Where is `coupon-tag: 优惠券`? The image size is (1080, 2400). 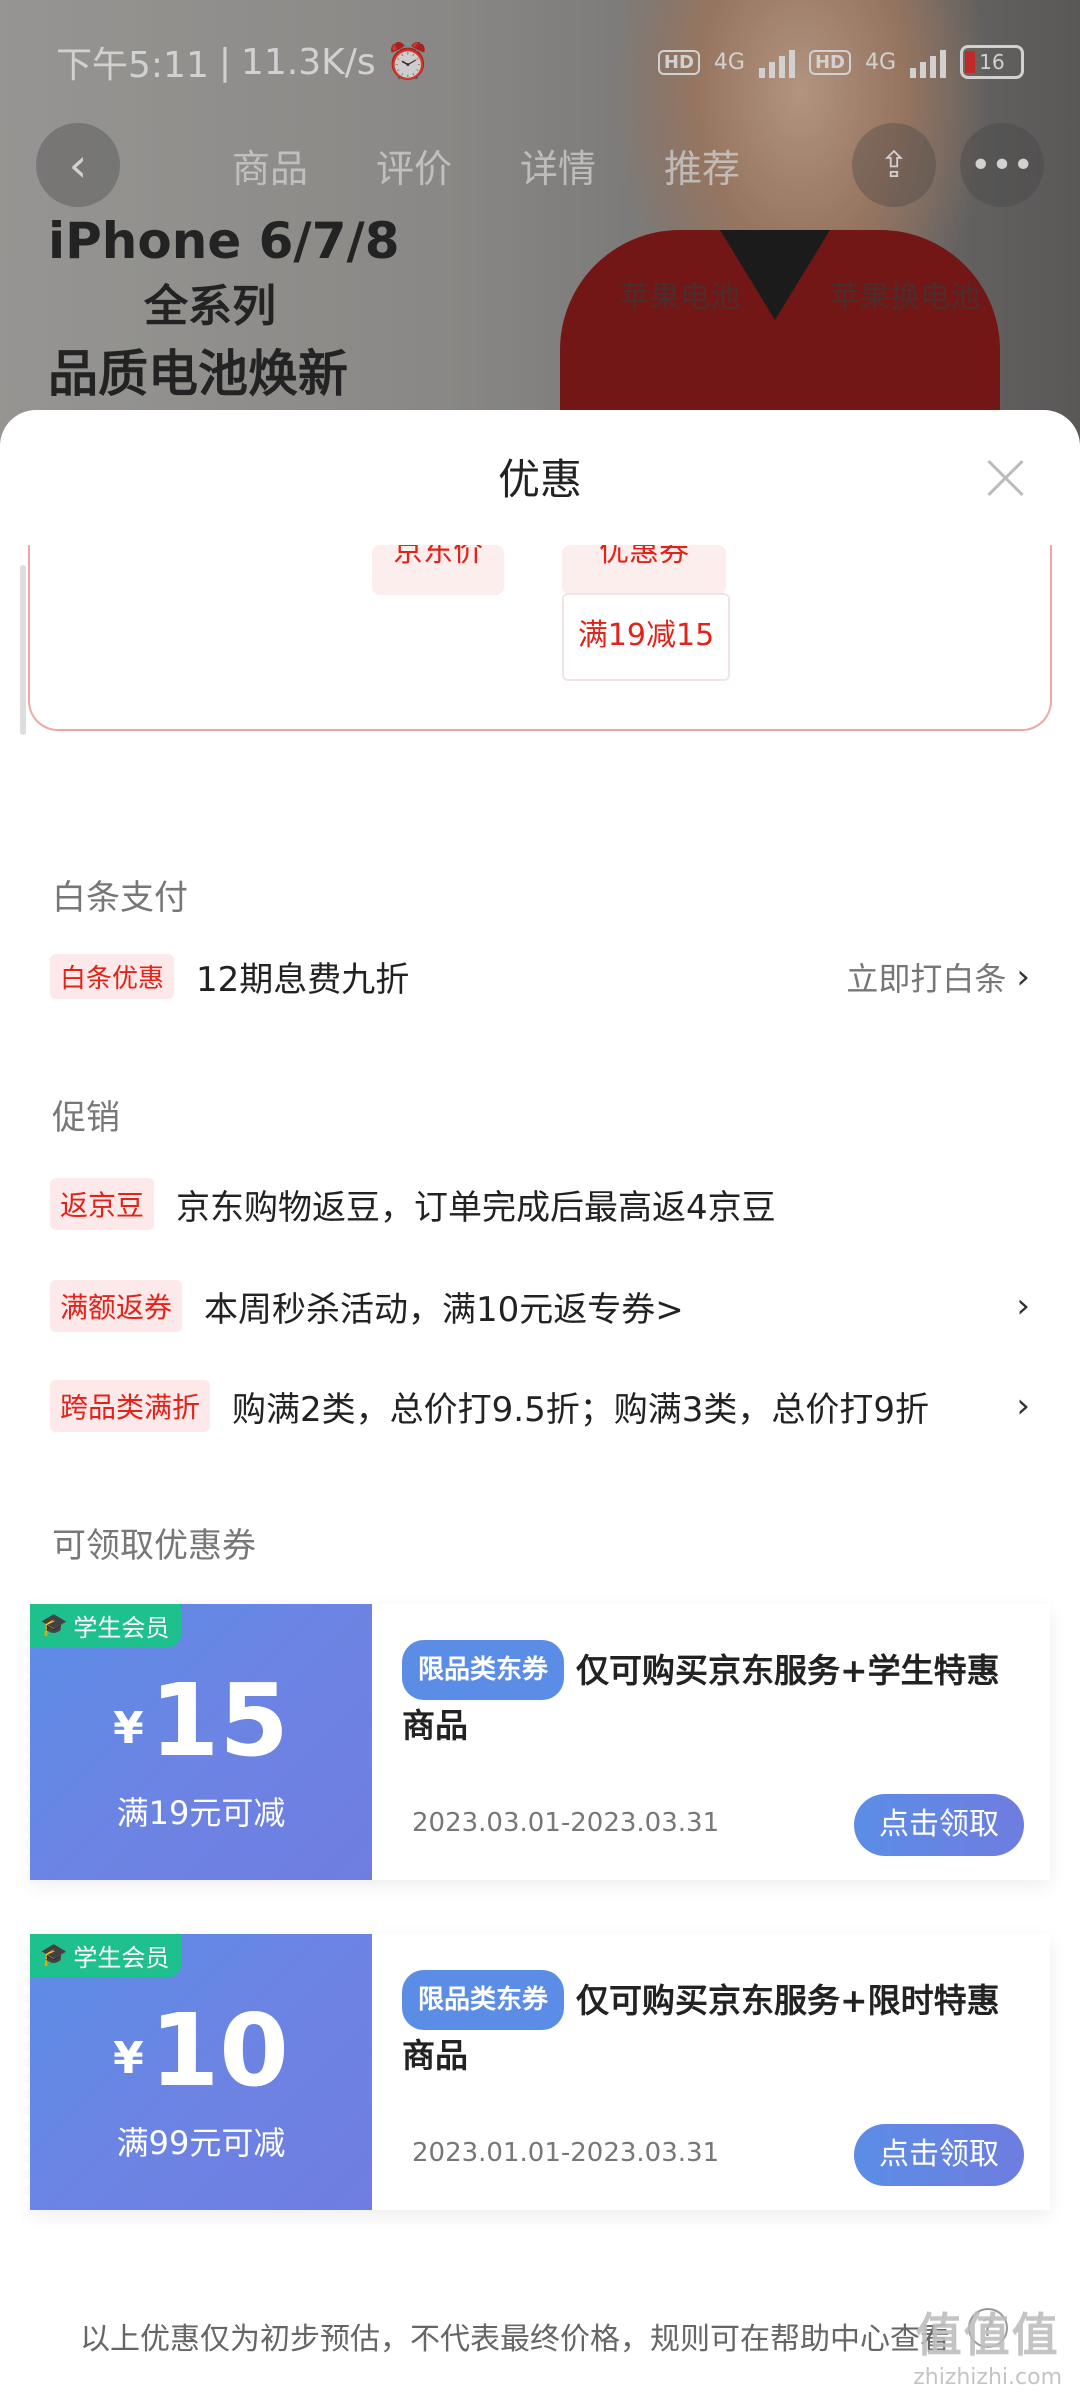 coupon-tag: 优惠券 is located at coordinates (644, 570).